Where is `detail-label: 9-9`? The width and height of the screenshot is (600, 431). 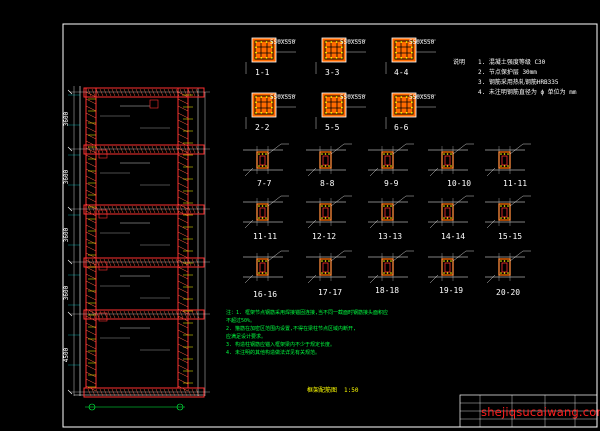
detail-label: 9-9 is located at coordinates (391, 183).